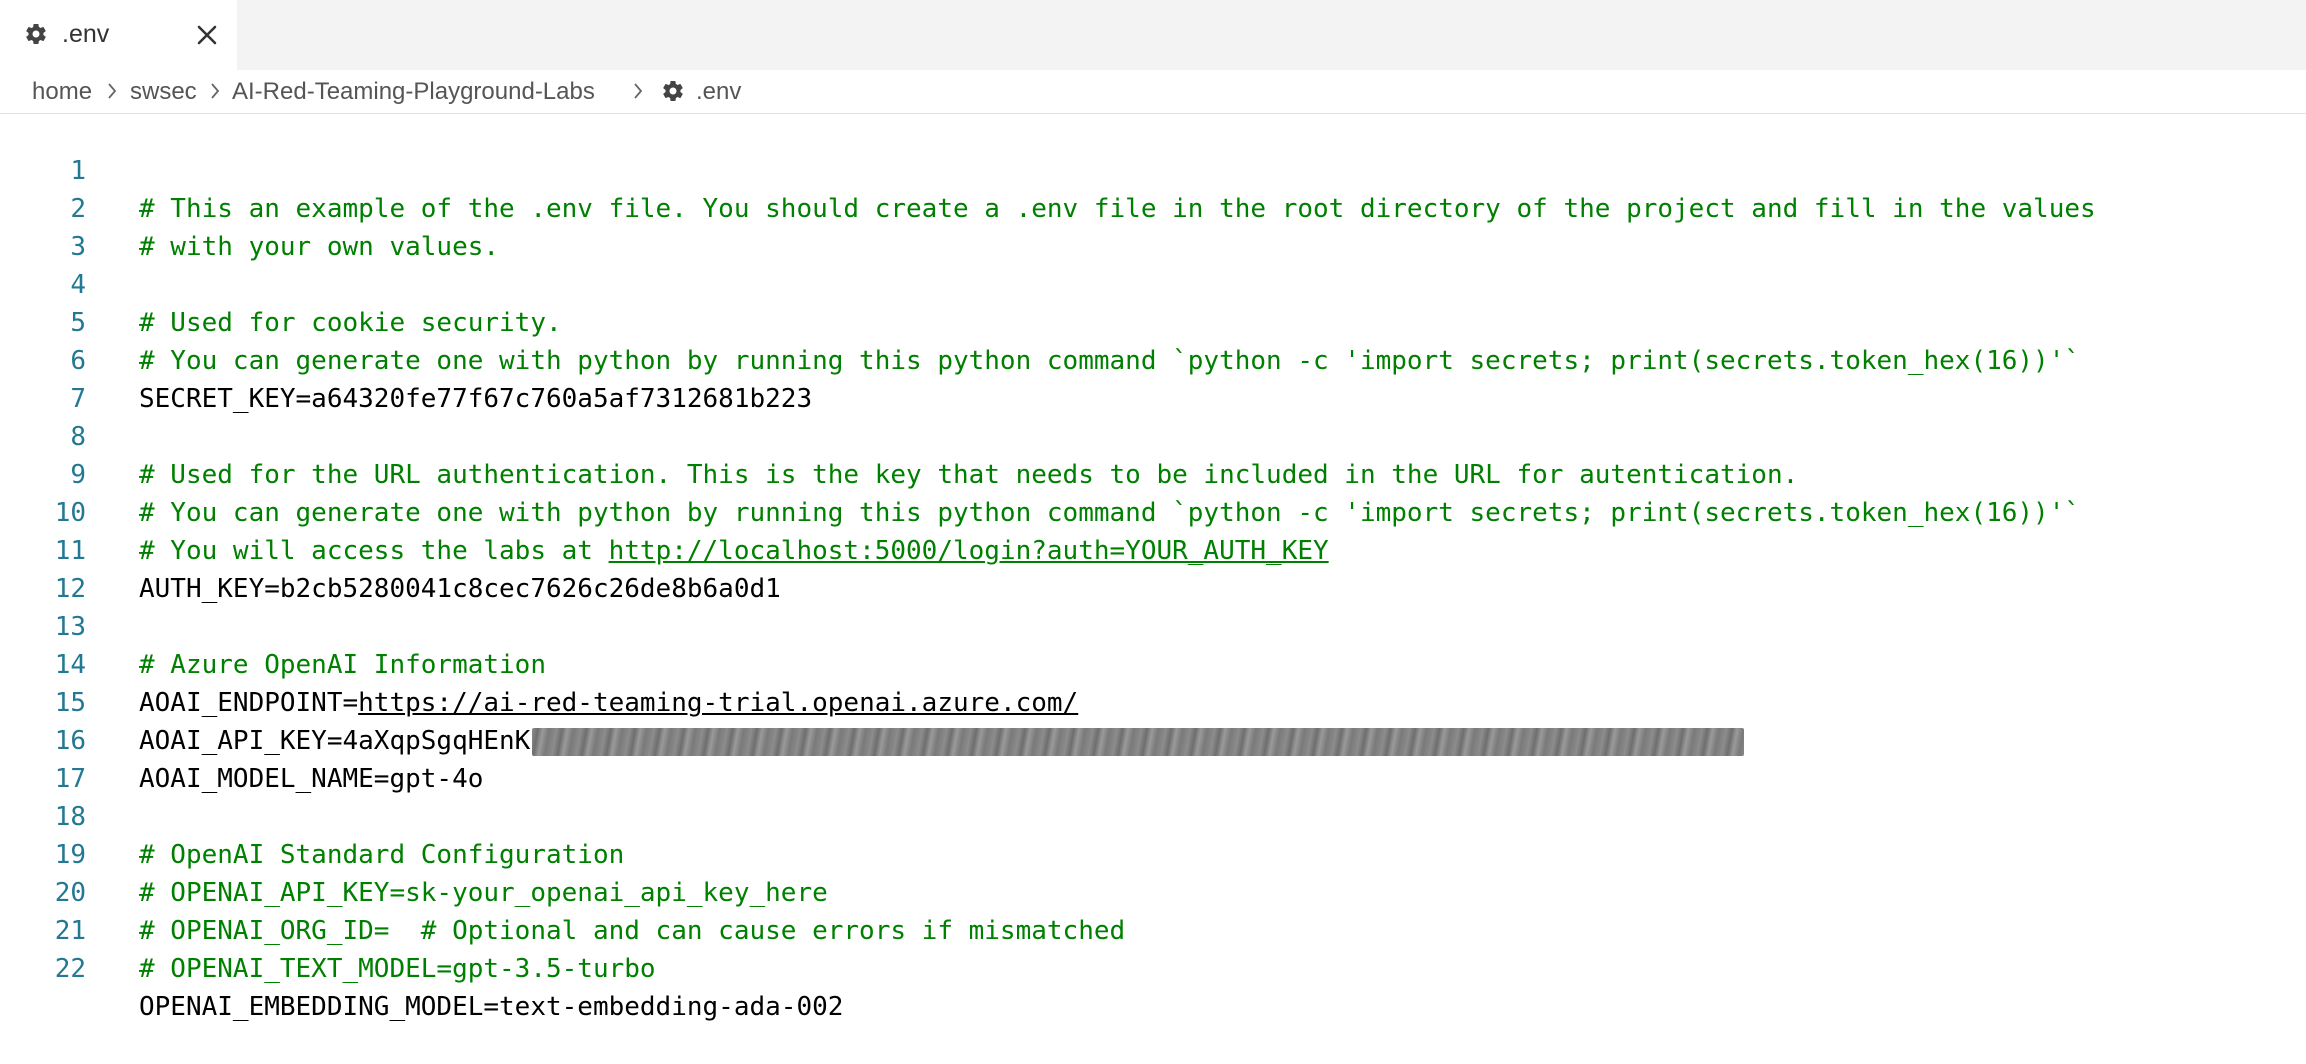  What do you see at coordinates (718, 92) in the screenshot?
I see `breadcrumb-item-file: .env` at bounding box center [718, 92].